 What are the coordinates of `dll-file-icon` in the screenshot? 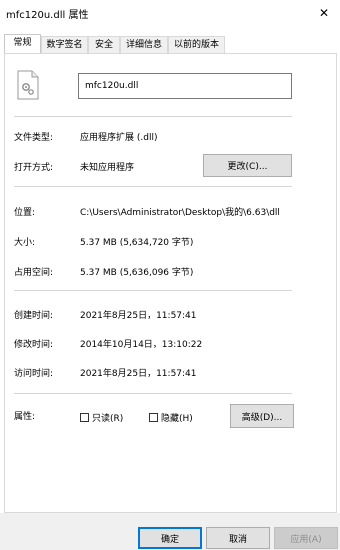 It's located at (28, 85).